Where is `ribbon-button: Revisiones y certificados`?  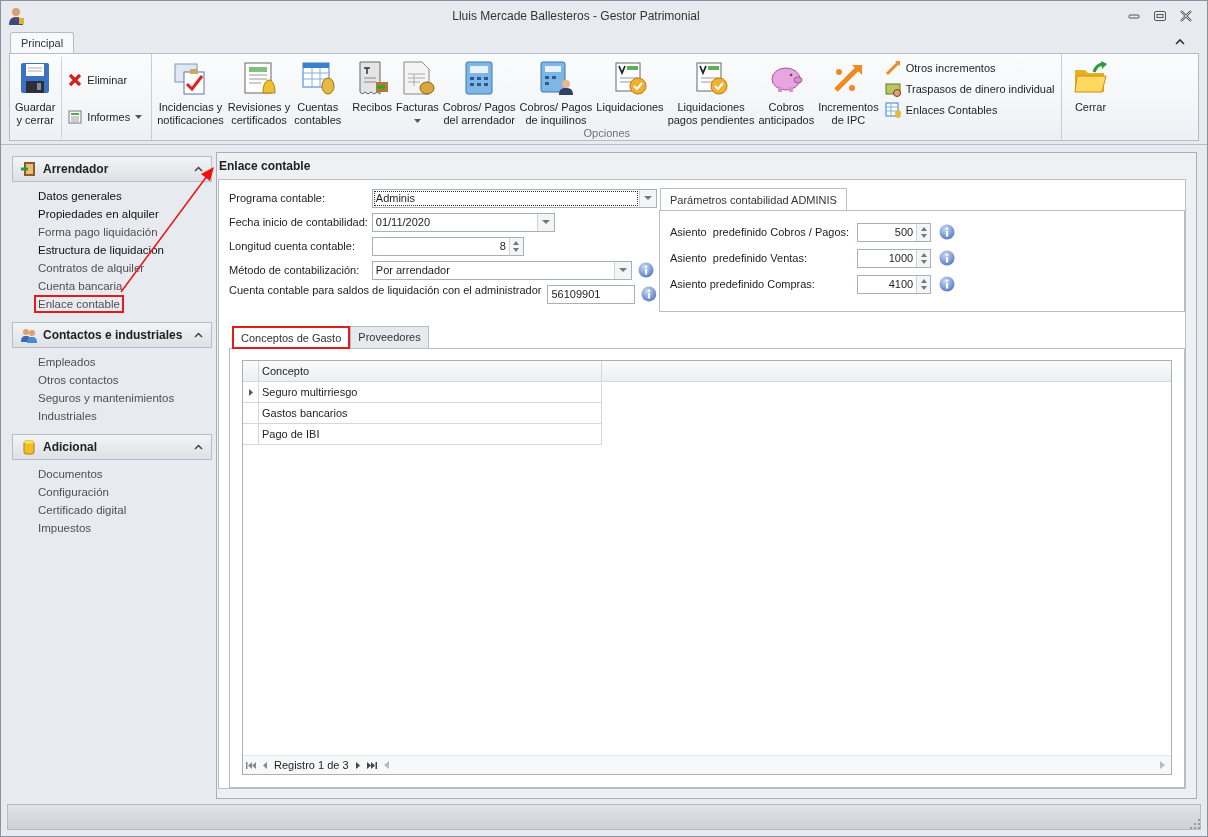 ribbon-button: Revisiones y certificados is located at coordinates (259, 92).